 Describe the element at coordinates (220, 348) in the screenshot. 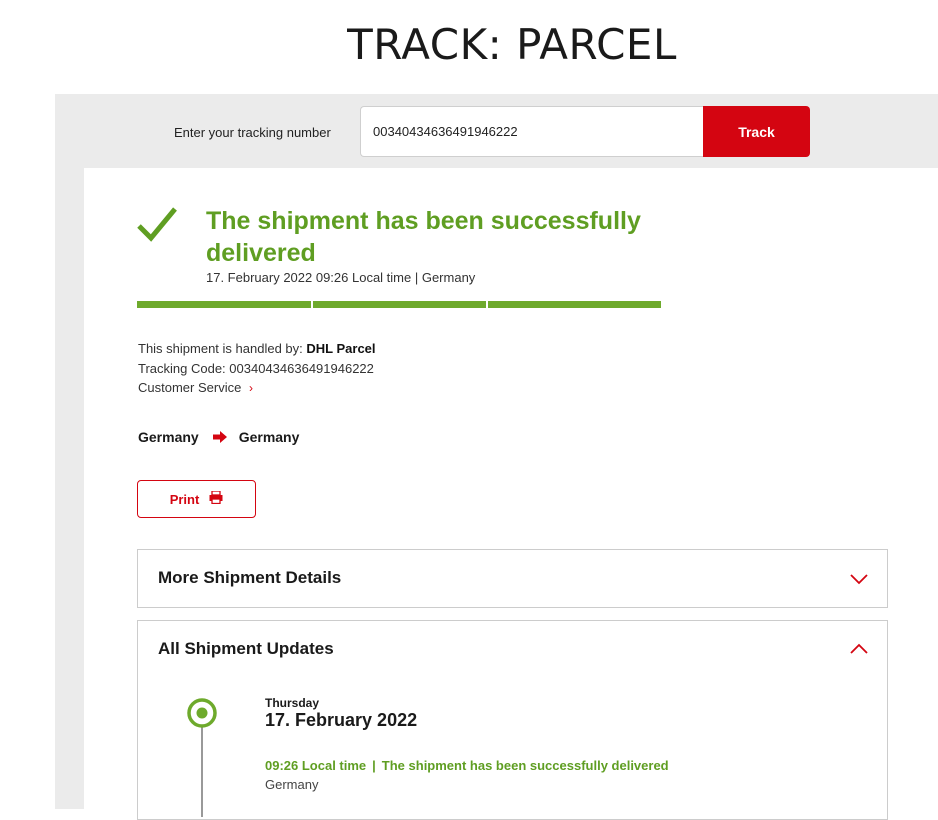

I see `handled-by-label: This shipment is handled by:` at that location.